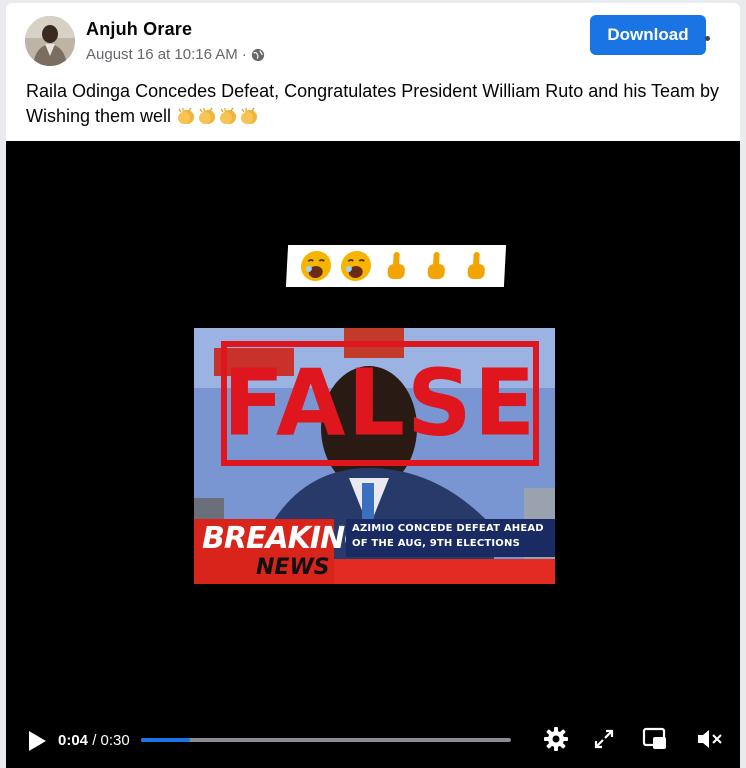 The width and height of the screenshot is (746, 768). Describe the element at coordinates (604, 739) in the screenshot. I see `fullscreen-icon` at that location.